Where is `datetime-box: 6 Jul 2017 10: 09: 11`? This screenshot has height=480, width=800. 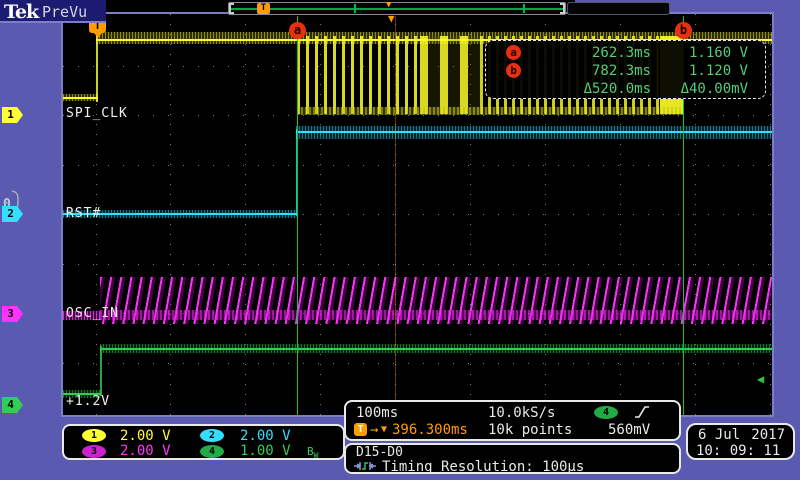
datetime-box: 6 Jul 2017 10: 09: 11 is located at coordinates (740, 441).